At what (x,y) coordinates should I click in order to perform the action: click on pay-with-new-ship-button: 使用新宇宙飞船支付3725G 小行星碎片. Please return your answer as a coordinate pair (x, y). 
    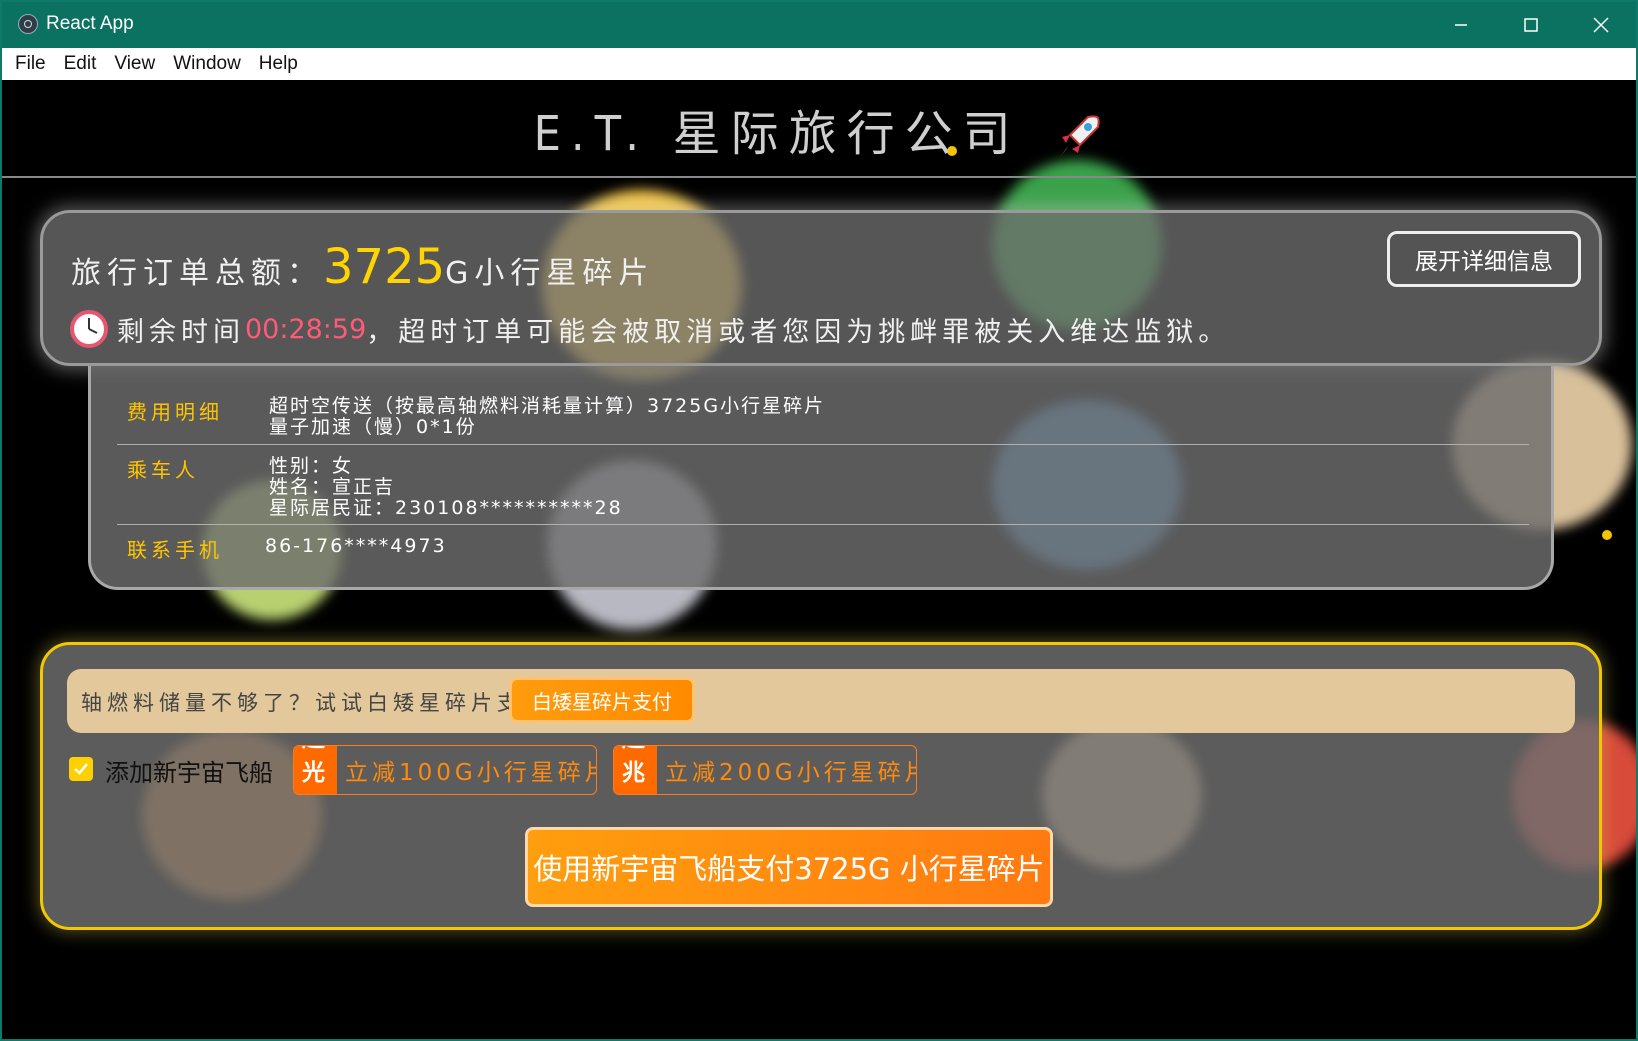
    Looking at the image, I should click on (789, 867).